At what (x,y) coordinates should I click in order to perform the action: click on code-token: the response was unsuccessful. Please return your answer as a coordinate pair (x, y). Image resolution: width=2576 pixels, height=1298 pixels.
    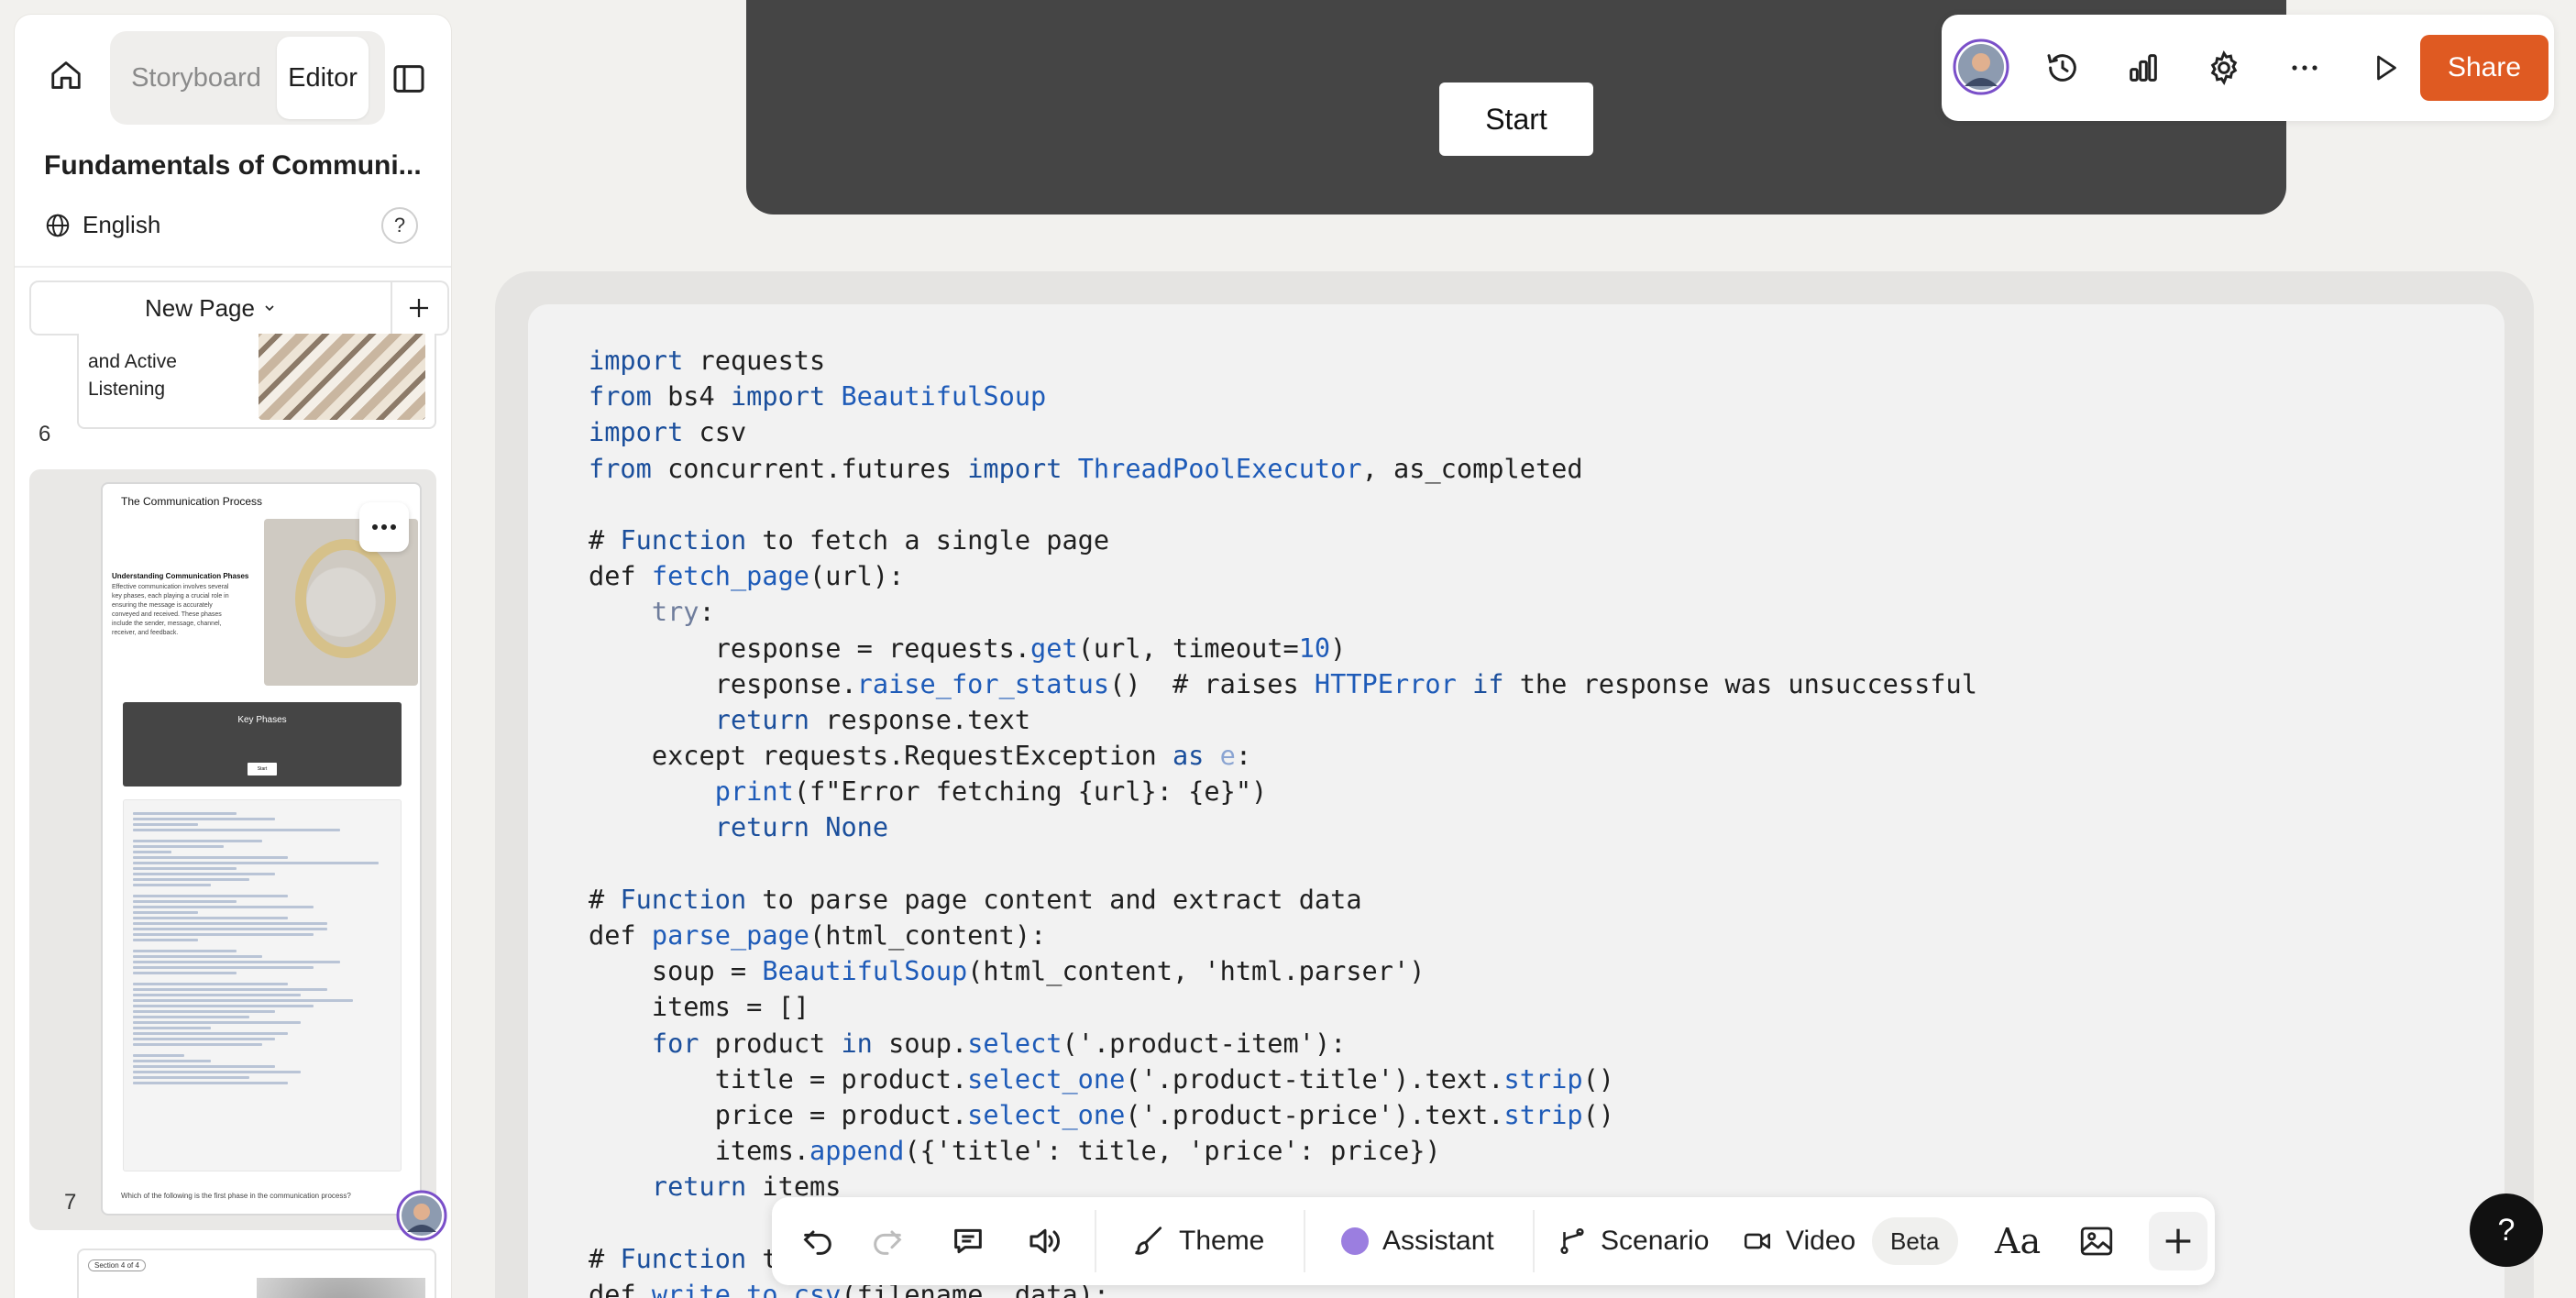
    Looking at the image, I should click on (1740, 683).